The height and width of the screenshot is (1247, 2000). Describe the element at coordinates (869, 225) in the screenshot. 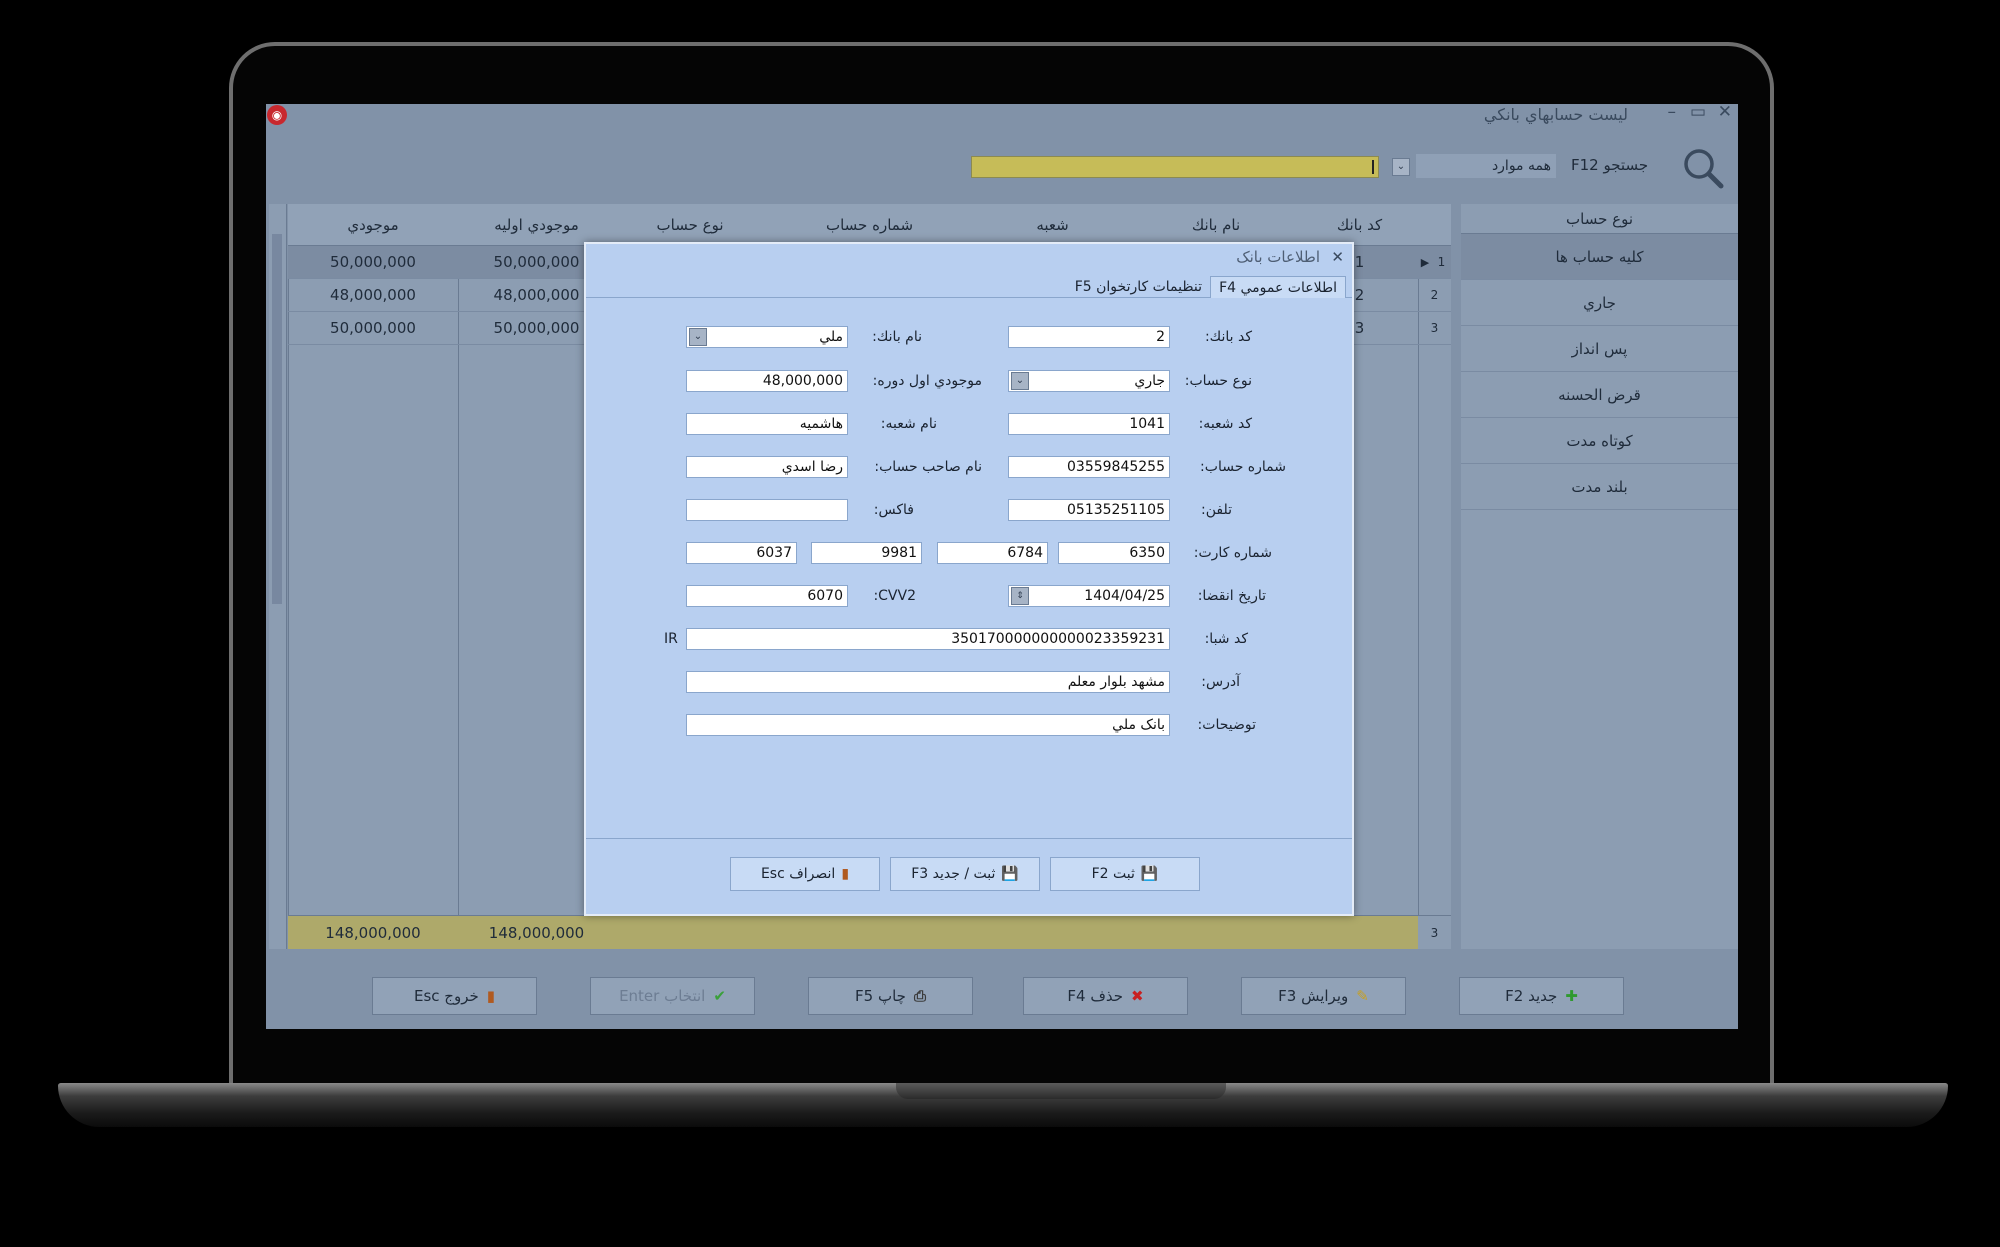

I see `column-header-account-number: شماره حساب` at that location.